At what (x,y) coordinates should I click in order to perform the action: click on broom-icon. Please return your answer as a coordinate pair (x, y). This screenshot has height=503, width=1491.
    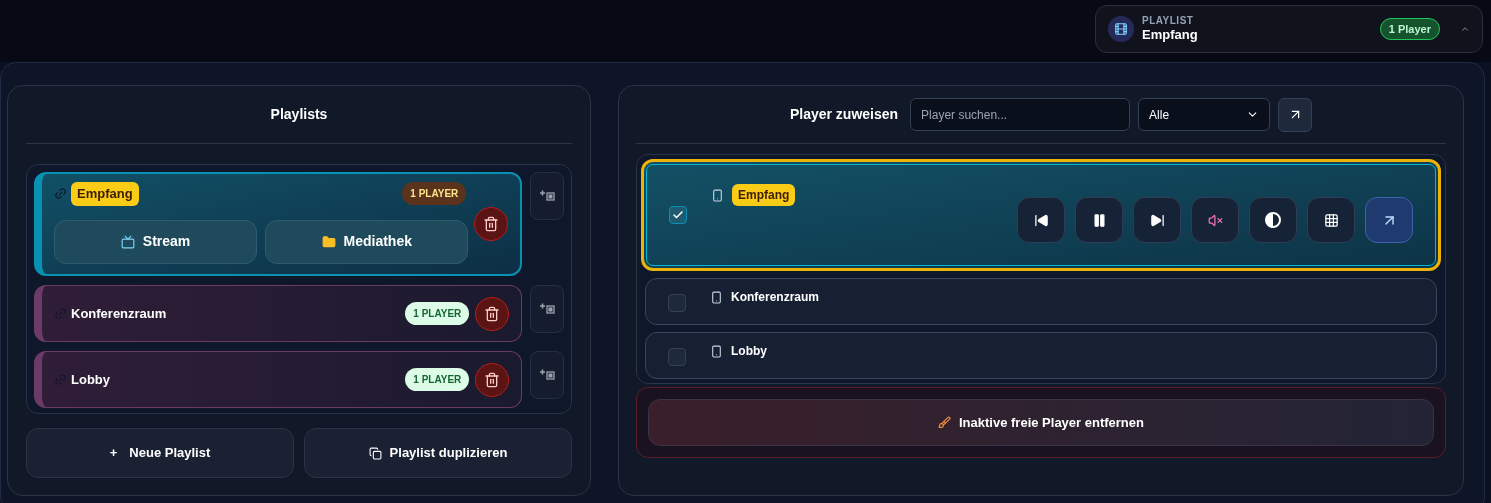
    Looking at the image, I should click on (944, 422).